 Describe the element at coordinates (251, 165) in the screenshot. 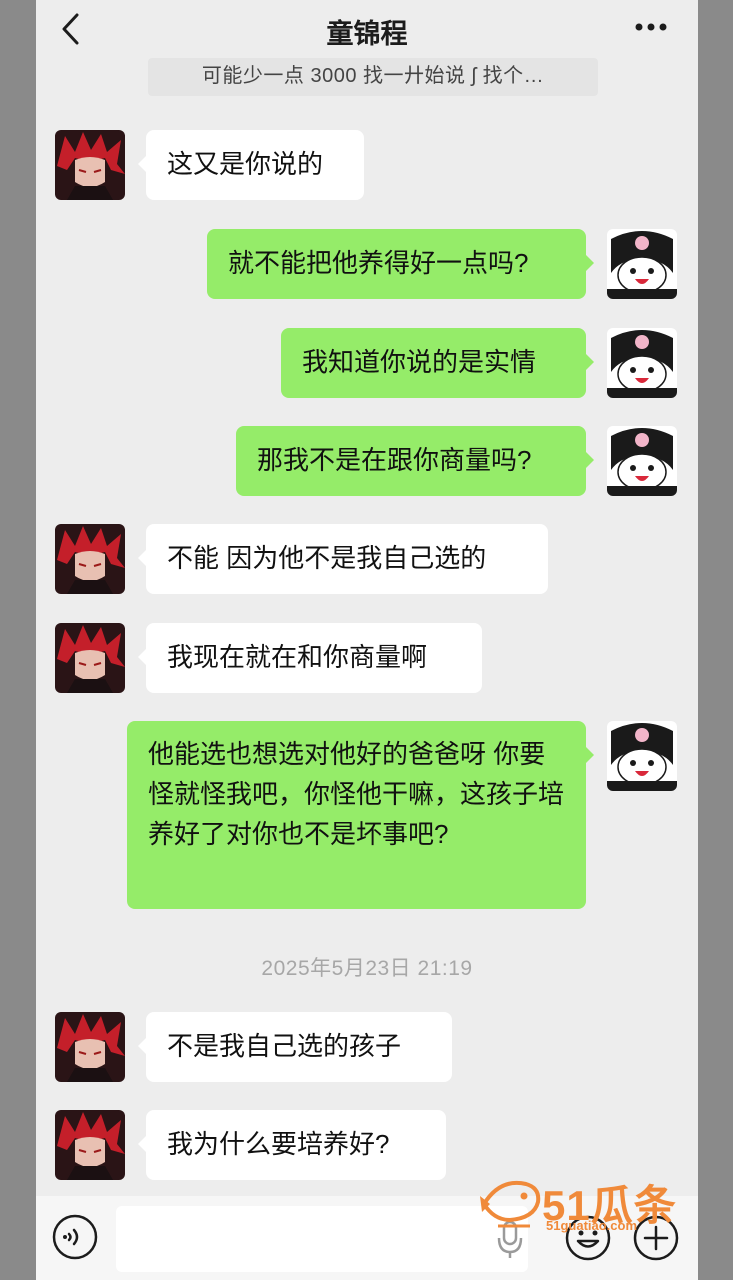

I see `message-bubble: 这又是你说的` at that location.